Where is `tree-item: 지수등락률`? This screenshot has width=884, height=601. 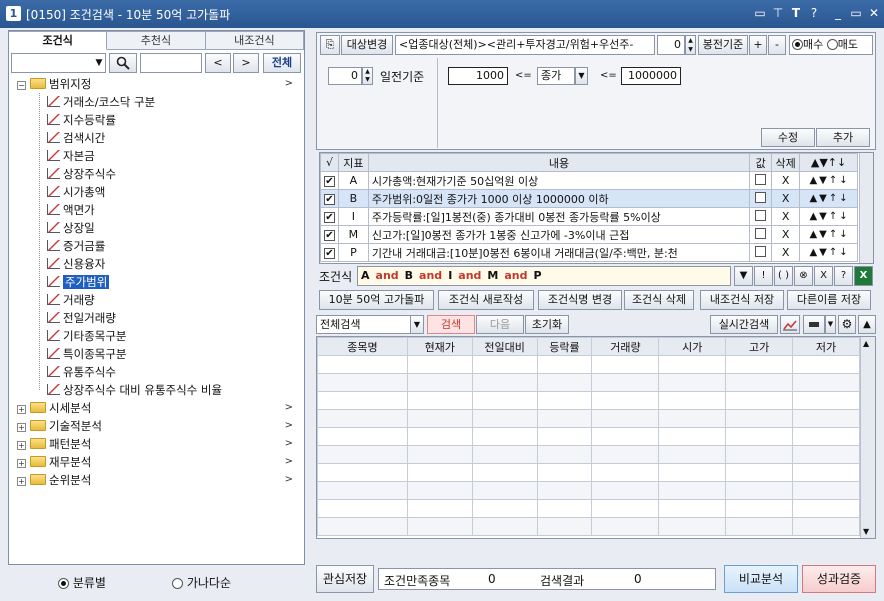
tree-item: 지수등락률 is located at coordinates (173, 120).